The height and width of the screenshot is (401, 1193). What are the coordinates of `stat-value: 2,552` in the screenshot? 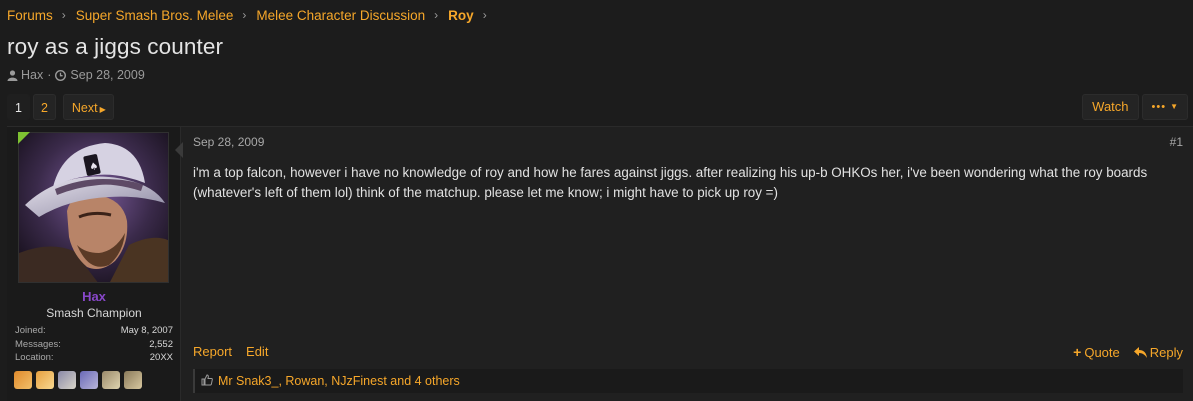 It's located at (161, 346).